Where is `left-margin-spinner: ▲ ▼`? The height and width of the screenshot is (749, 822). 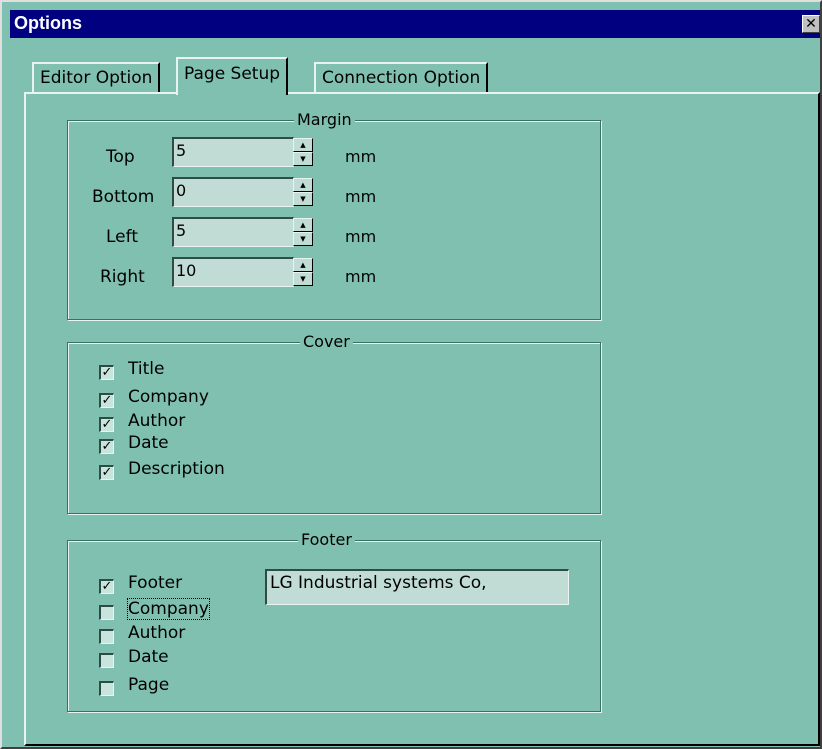 left-margin-spinner: ▲ ▼ is located at coordinates (303, 232).